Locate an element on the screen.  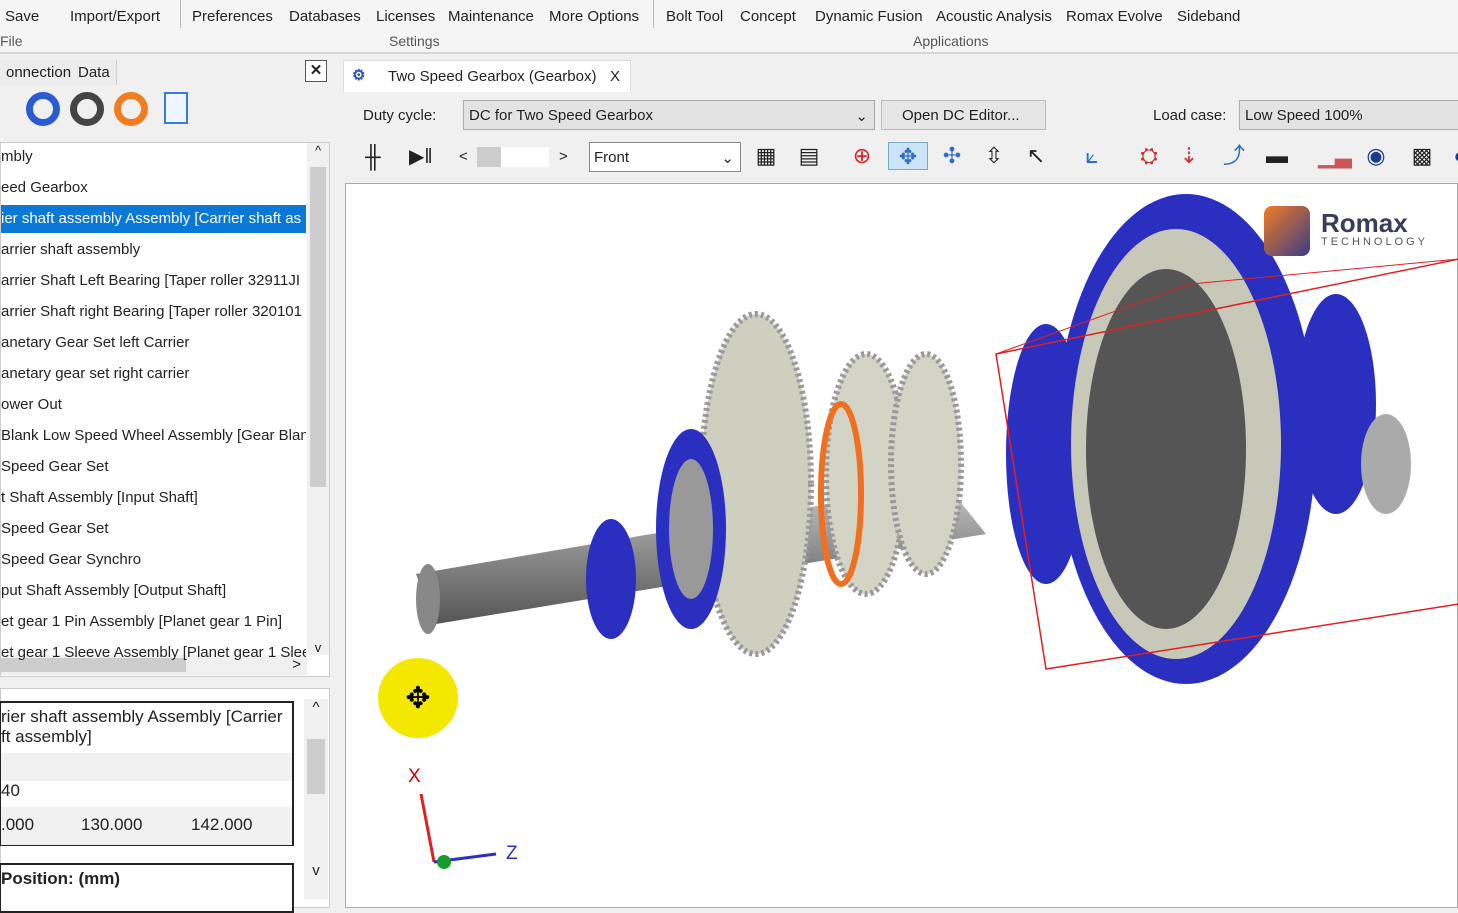
position-label: Position: (mm) is located at coordinates (60, 878).